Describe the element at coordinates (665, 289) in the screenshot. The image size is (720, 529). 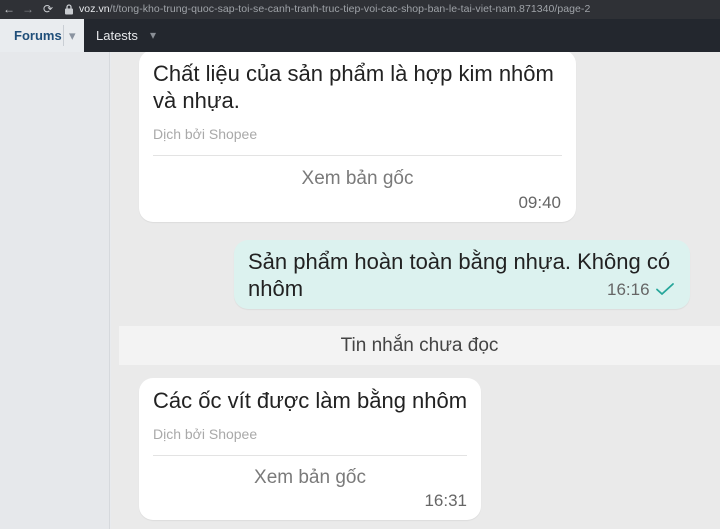
I see `double-check-icon` at that location.